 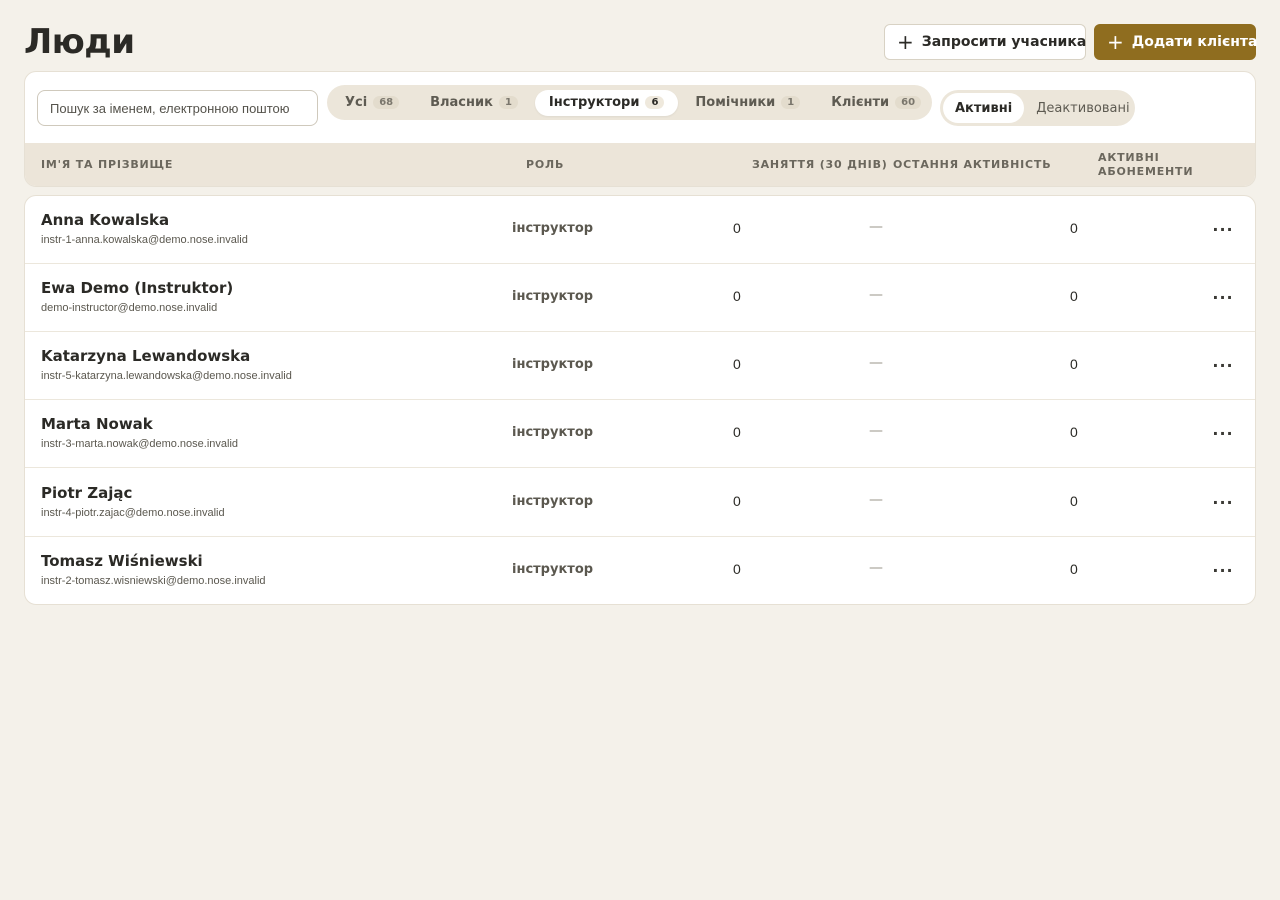 I want to click on person-email: instr-1-anna.kowalska@demo.nose.invalid, so click(x=144, y=240).